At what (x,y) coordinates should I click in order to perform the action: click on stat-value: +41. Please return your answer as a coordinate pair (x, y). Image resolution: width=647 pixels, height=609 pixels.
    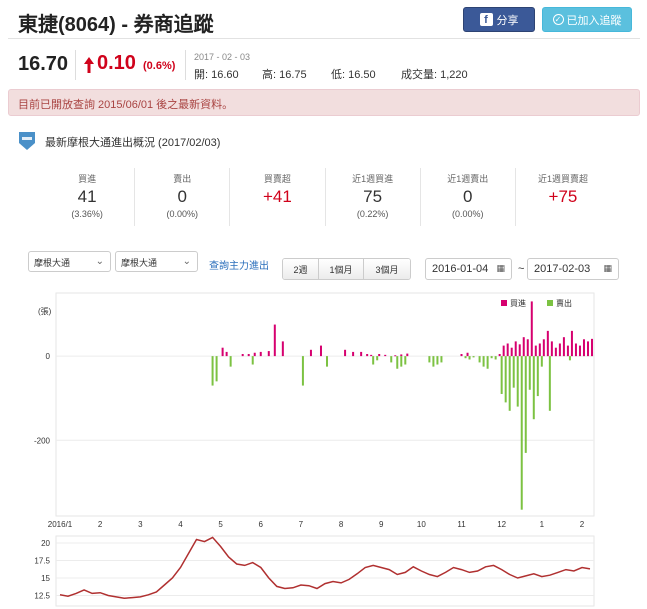
    Looking at the image, I should click on (277, 196).